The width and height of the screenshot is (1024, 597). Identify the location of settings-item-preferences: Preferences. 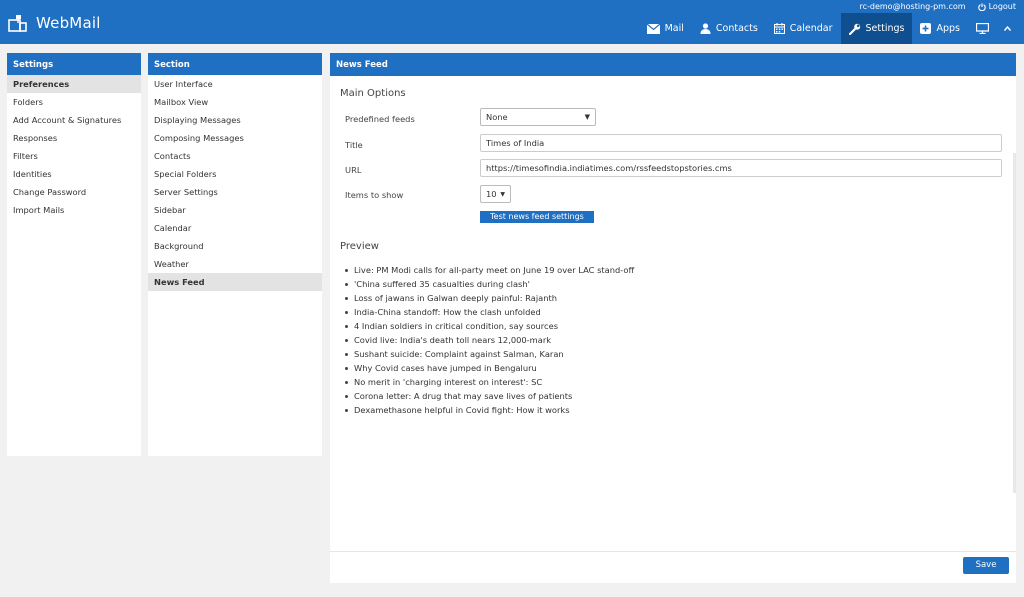
(74, 84).